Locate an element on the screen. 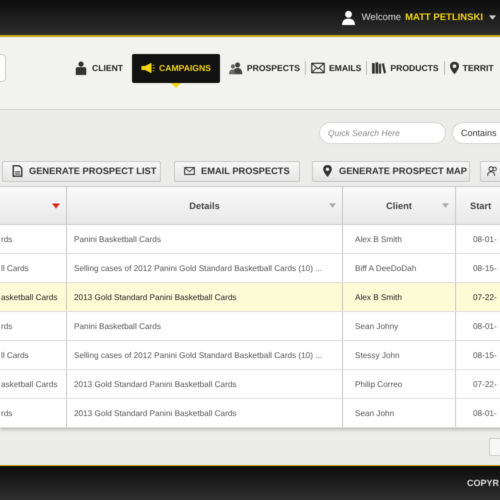  nav-tab: TERRIT is located at coordinates (471, 68).